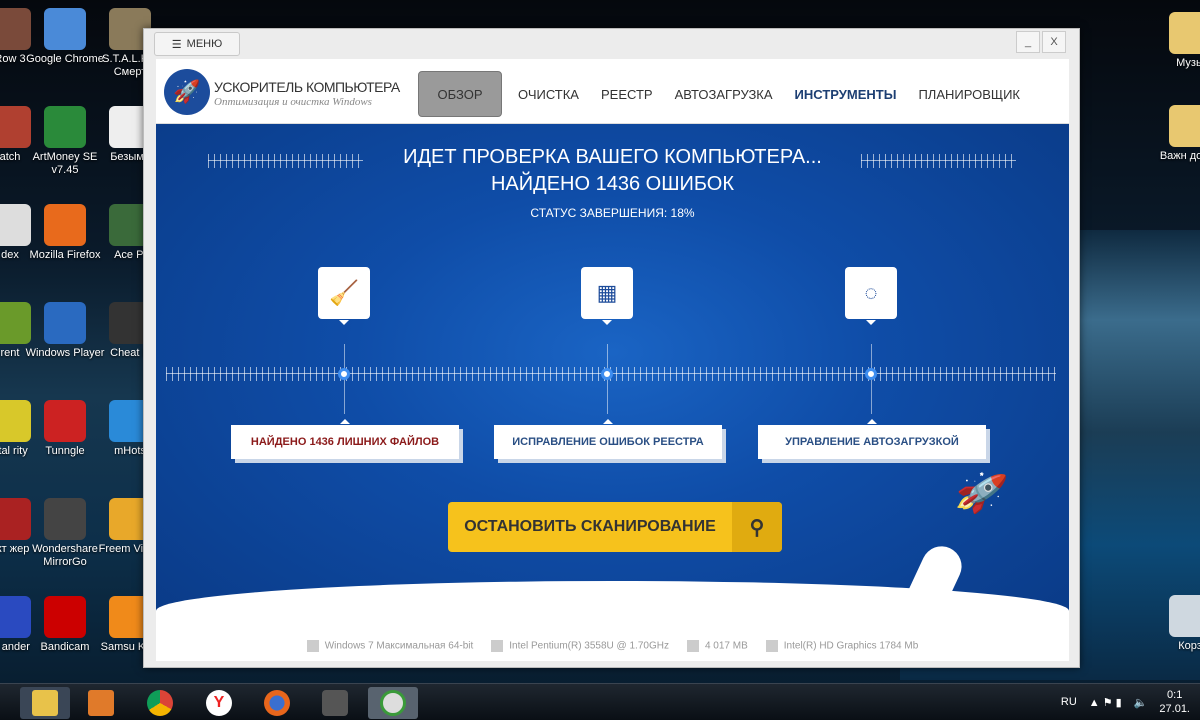 The image size is (1200, 720). I want to click on icon-label: dex, so click(10, 255).